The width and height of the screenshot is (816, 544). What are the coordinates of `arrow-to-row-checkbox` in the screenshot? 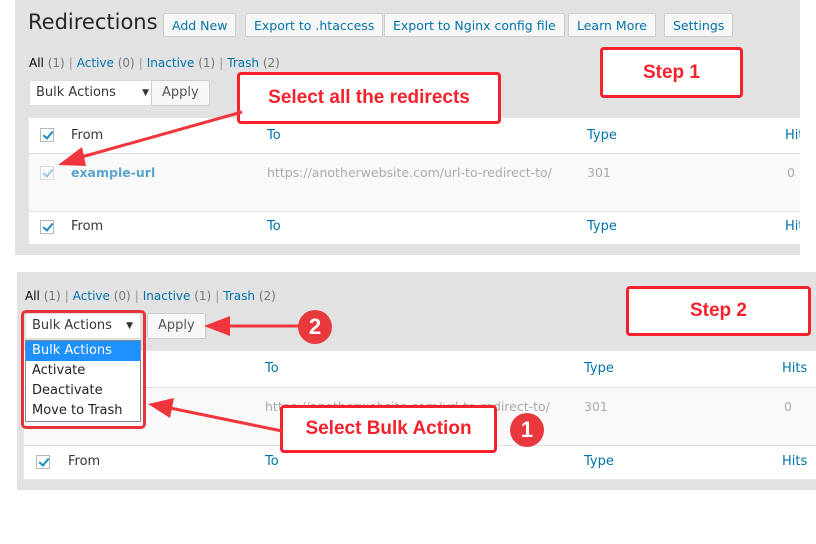 It's located at (150, 138).